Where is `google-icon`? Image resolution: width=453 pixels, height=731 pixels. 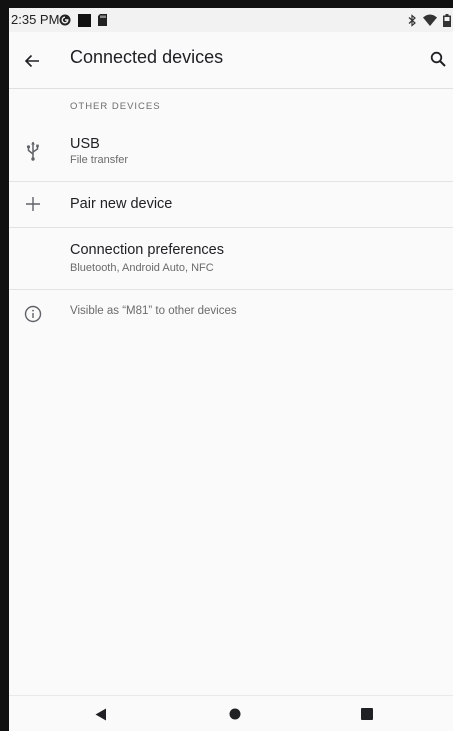
google-icon is located at coordinates (65, 20).